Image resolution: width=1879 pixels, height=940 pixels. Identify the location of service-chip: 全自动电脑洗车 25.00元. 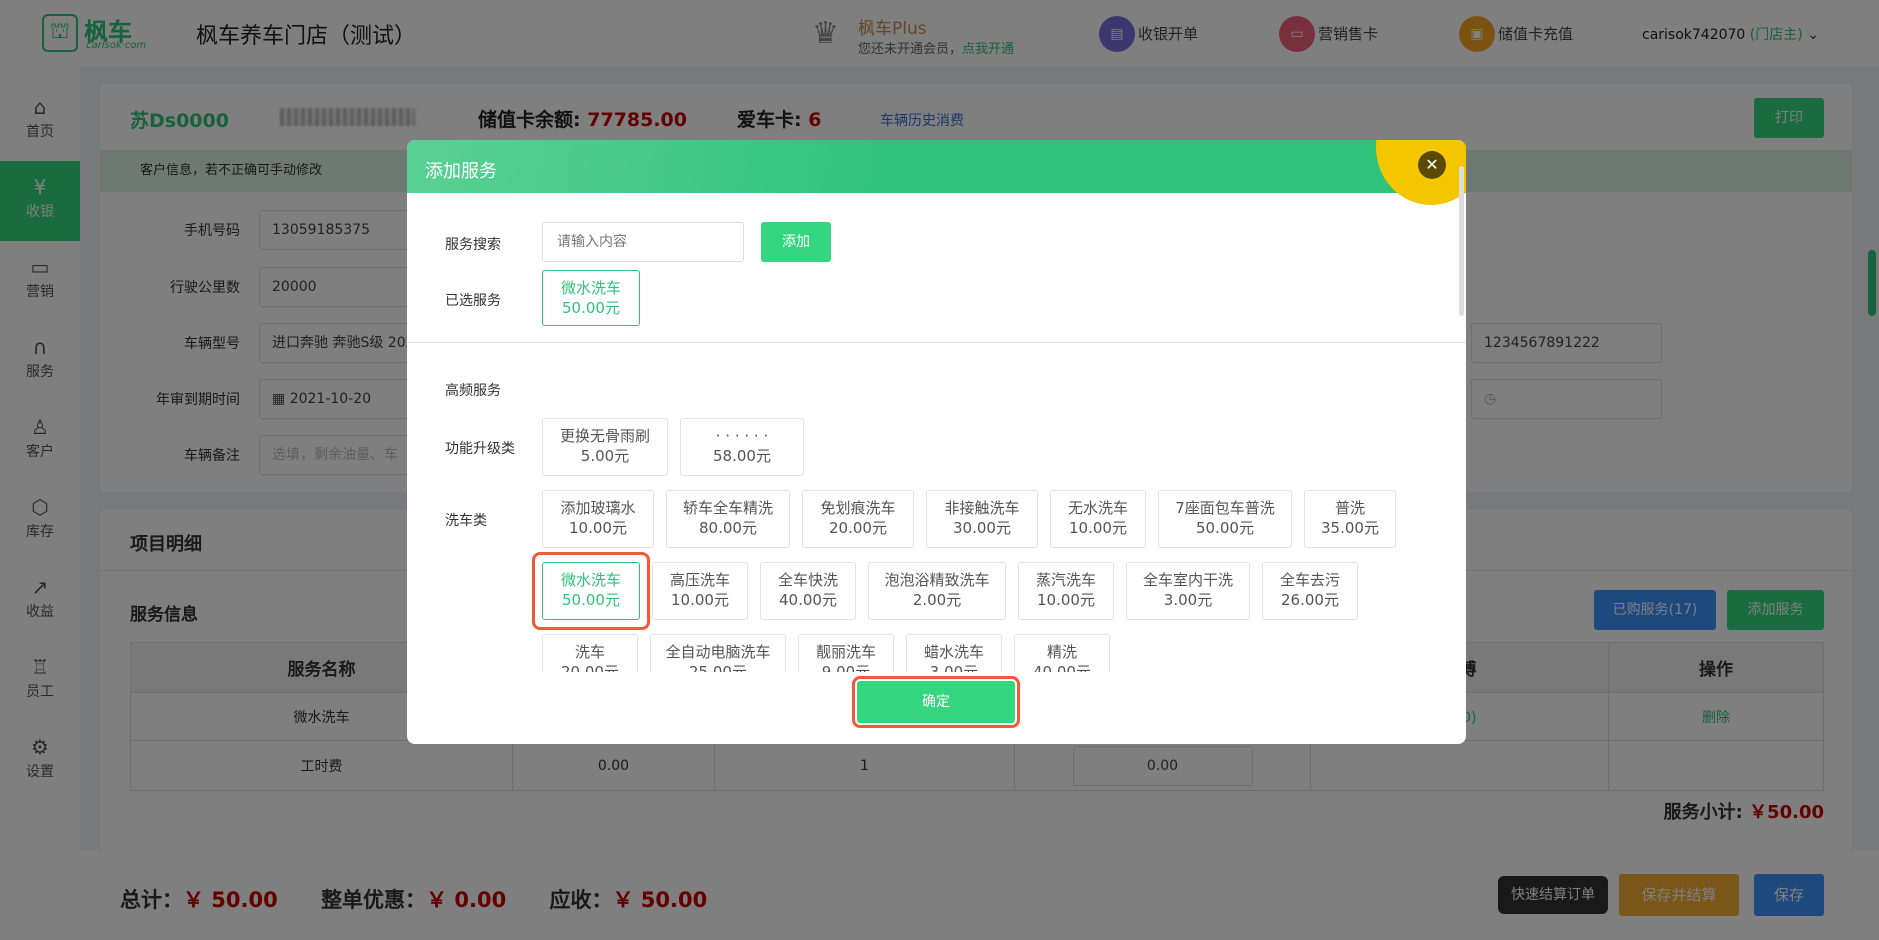
(718, 653).